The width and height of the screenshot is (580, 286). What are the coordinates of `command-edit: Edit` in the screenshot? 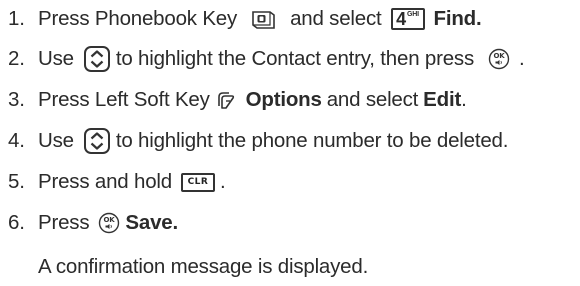 It's located at (442, 99).